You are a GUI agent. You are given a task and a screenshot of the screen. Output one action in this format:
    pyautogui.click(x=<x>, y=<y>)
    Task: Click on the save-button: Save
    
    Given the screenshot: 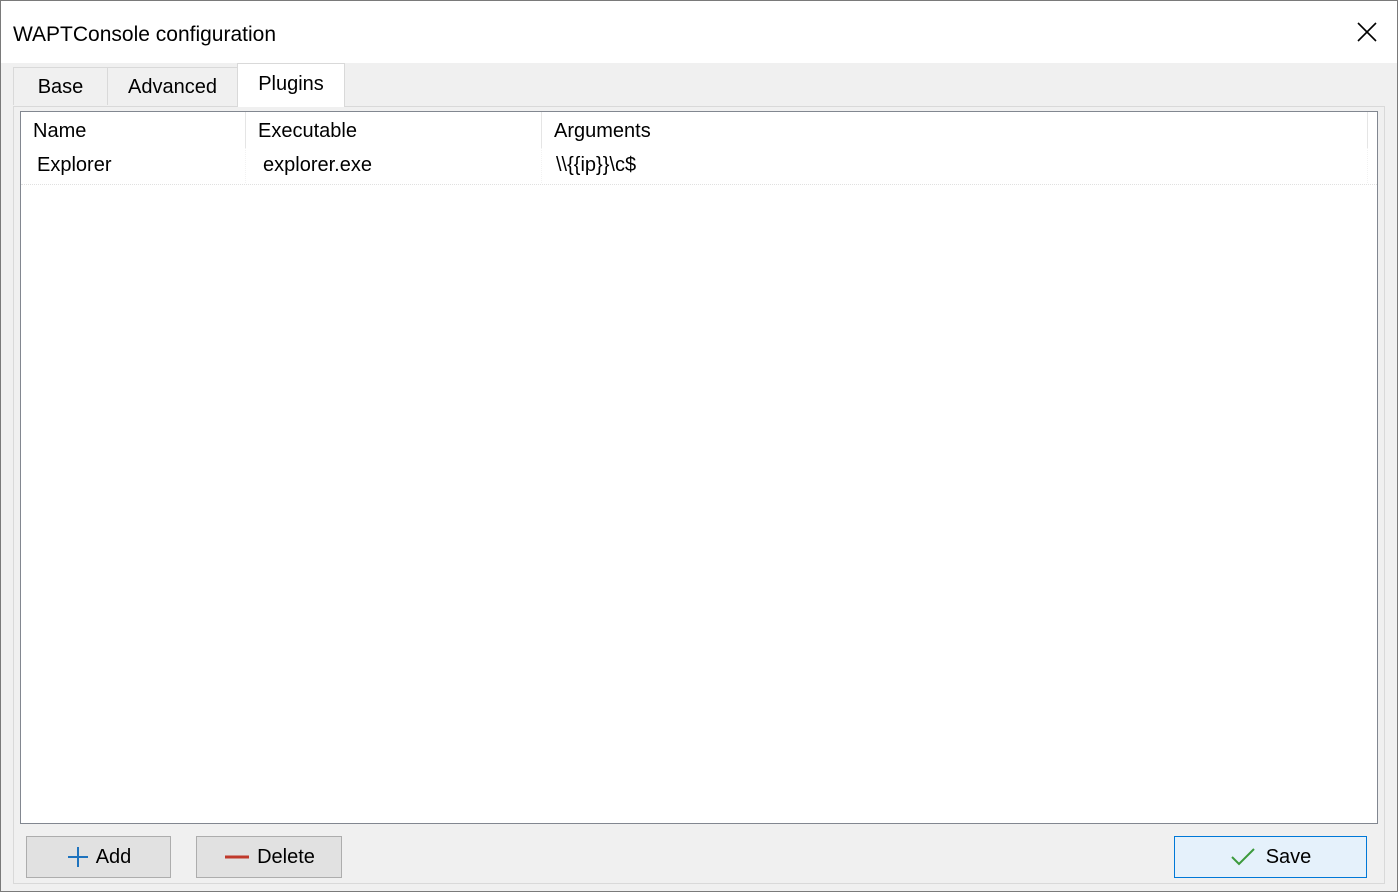 What is the action you would take?
    pyautogui.click(x=1270, y=857)
    